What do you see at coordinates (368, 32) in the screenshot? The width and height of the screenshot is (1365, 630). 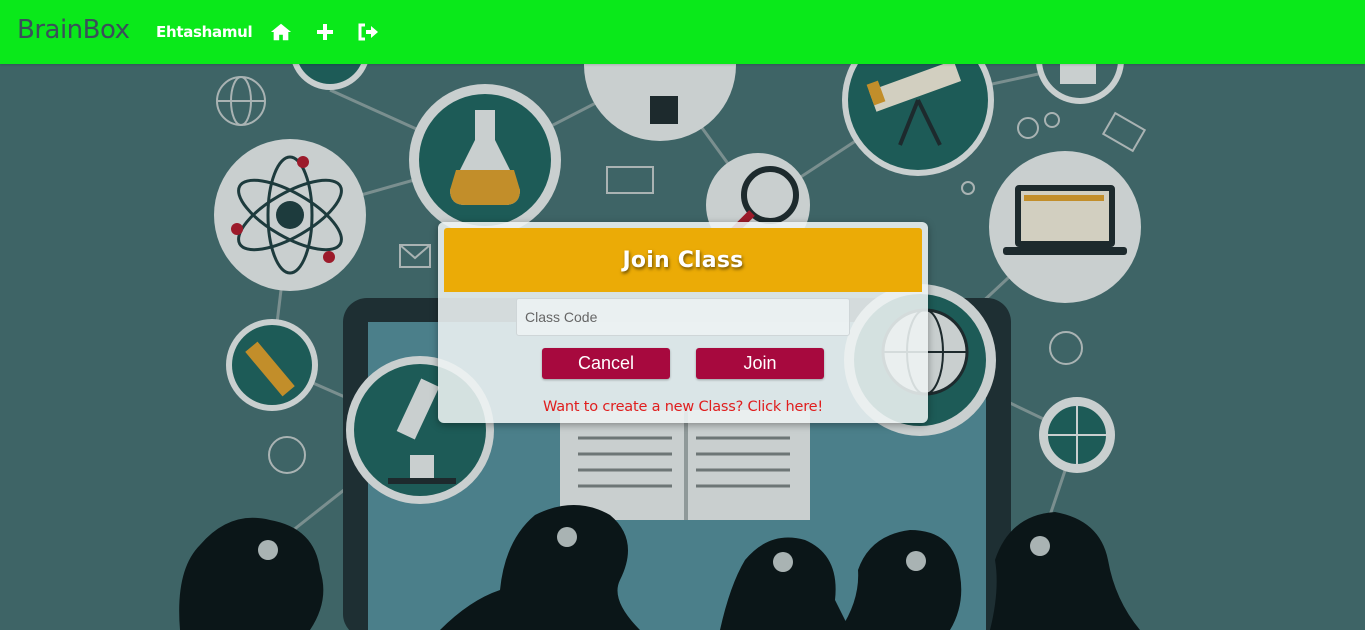 I see `sign-out-icon` at bounding box center [368, 32].